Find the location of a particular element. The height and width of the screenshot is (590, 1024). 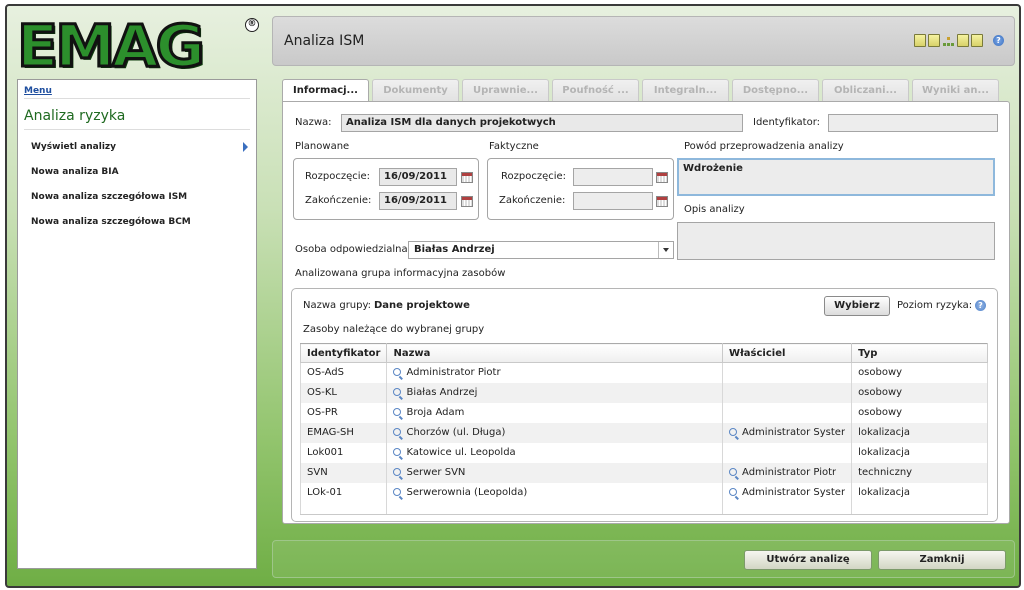

description-field is located at coordinates (836, 241).